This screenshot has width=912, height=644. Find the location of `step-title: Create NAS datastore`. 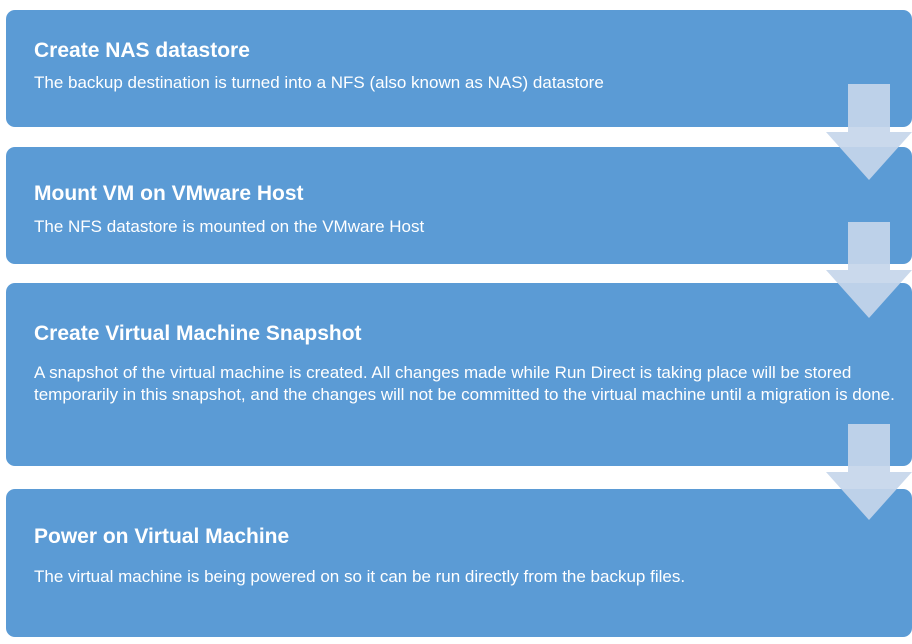

step-title: Create NAS datastore is located at coordinates (142, 50).